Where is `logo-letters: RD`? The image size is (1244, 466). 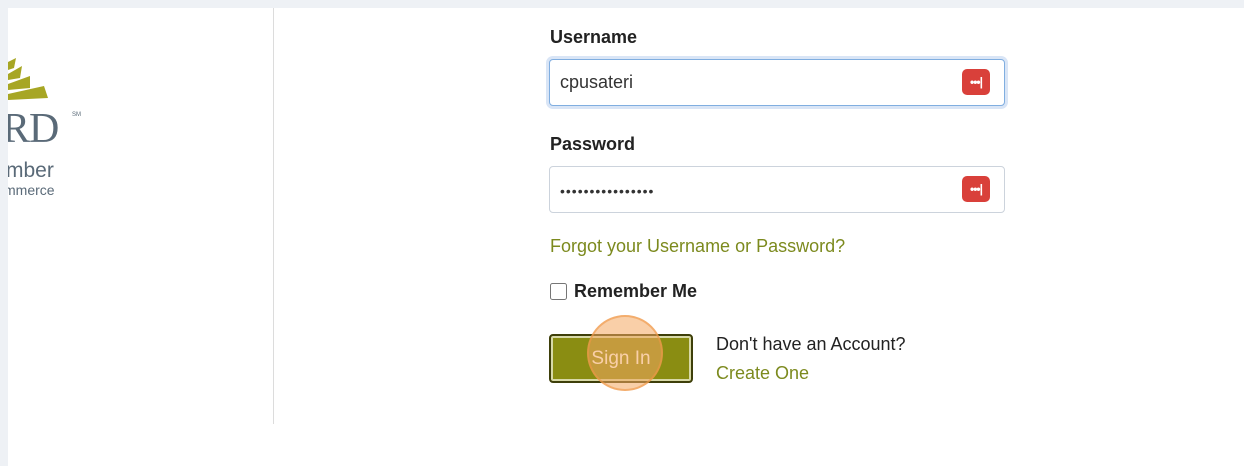
logo-letters: RD is located at coordinates (33, 129).